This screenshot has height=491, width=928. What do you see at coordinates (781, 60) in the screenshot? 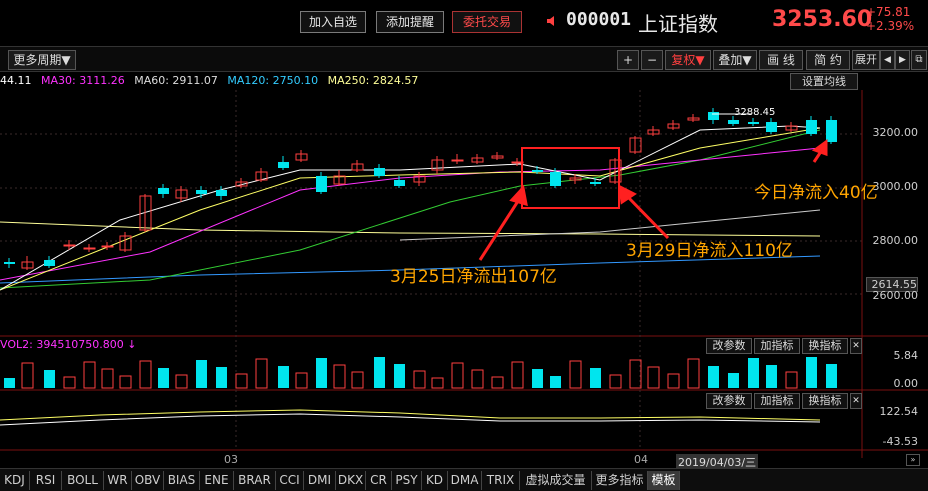
I see `draw-line-button: 画 线` at bounding box center [781, 60].